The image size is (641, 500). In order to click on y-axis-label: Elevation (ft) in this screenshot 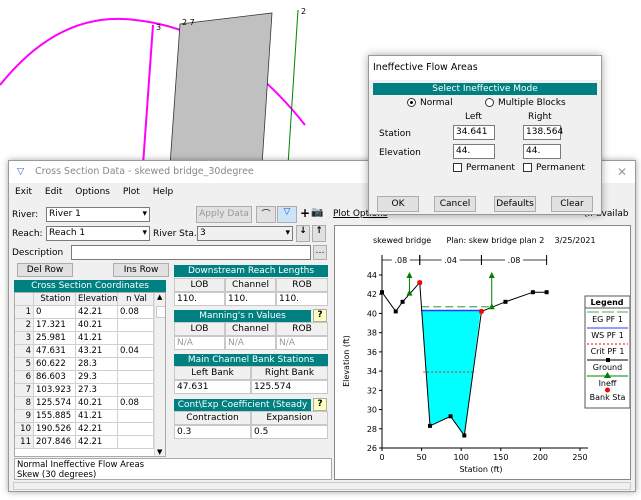, I will do `click(346, 361)`.